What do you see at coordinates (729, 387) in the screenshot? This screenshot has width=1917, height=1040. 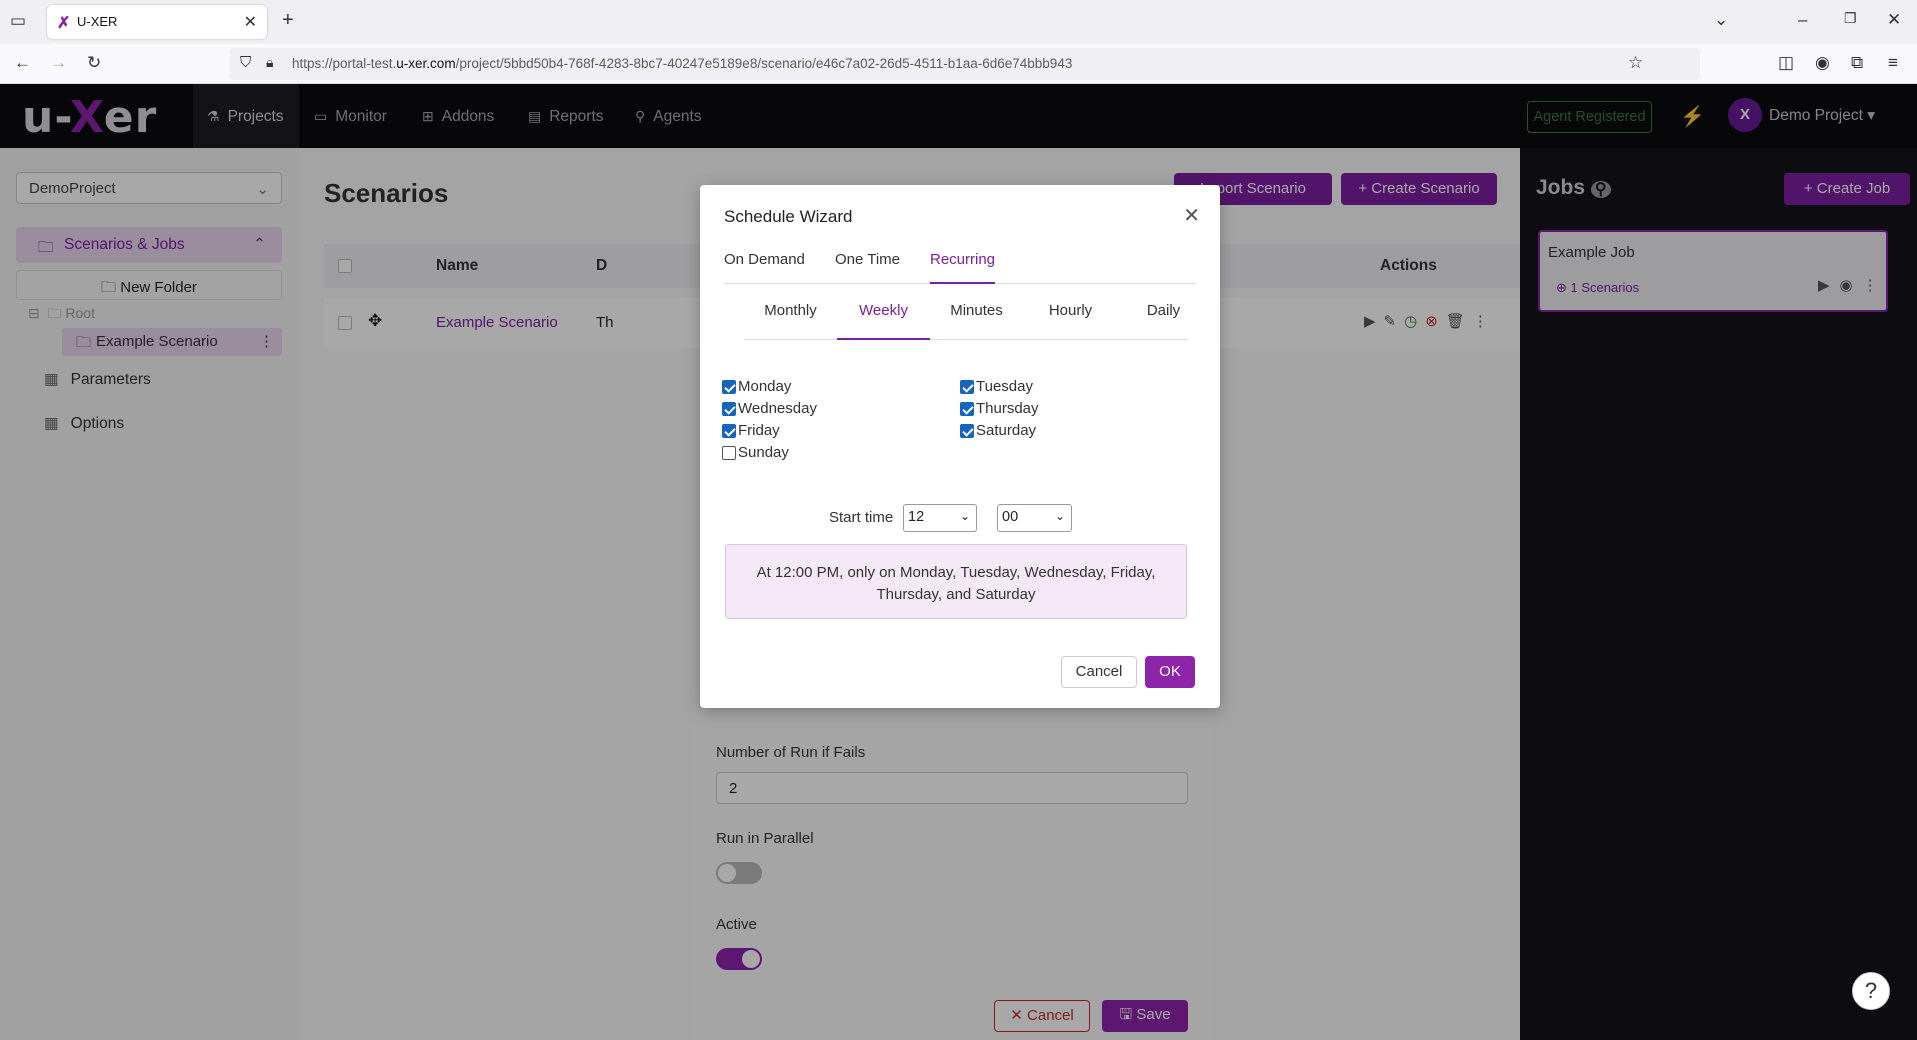 I see `monday-checkbox` at bounding box center [729, 387].